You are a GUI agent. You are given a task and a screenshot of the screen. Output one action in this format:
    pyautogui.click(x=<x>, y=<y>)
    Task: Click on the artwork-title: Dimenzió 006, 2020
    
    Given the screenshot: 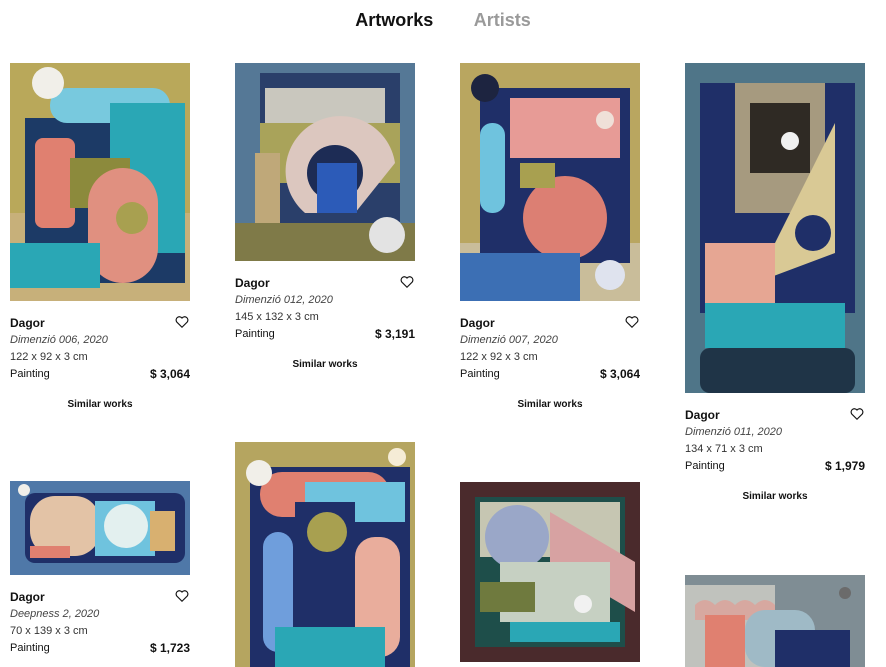 What is the action you would take?
    pyautogui.click(x=100, y=340)
    